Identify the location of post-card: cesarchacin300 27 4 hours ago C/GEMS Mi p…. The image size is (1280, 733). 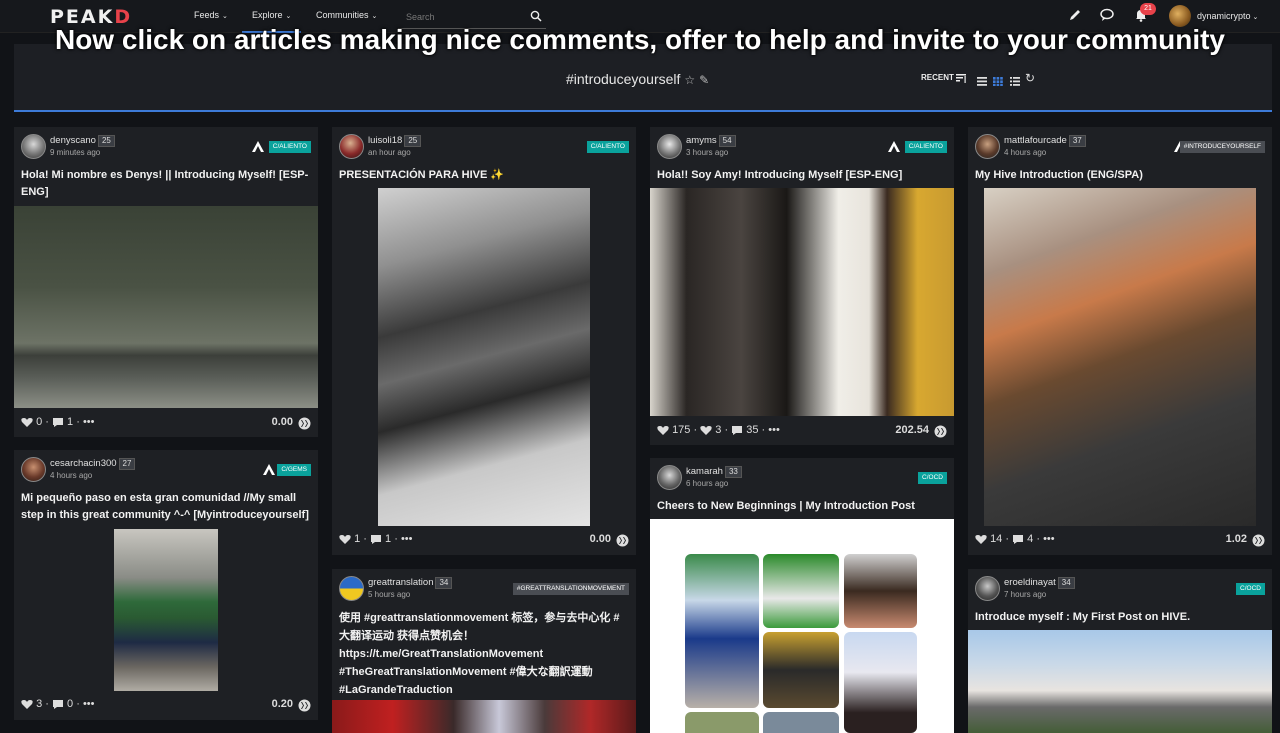
(166, 585).